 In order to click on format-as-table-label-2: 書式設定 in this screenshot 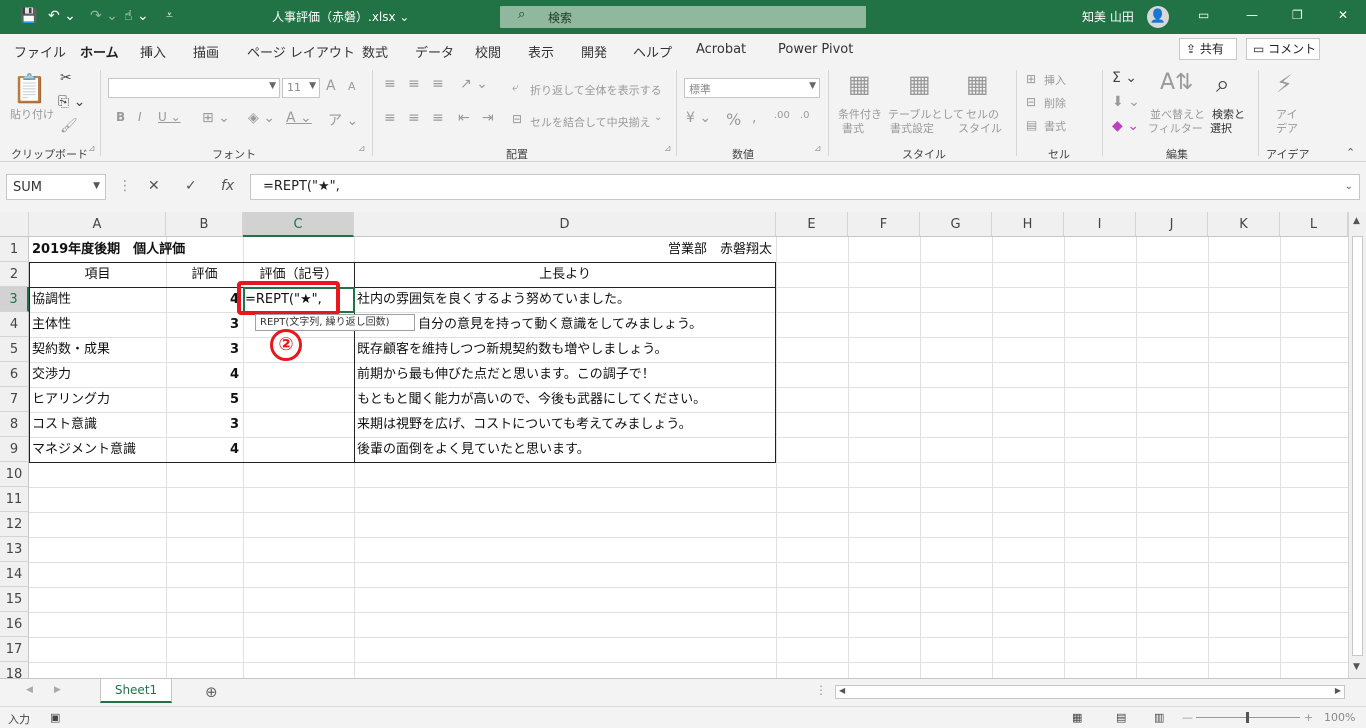, I will do `click(912, 128)`.